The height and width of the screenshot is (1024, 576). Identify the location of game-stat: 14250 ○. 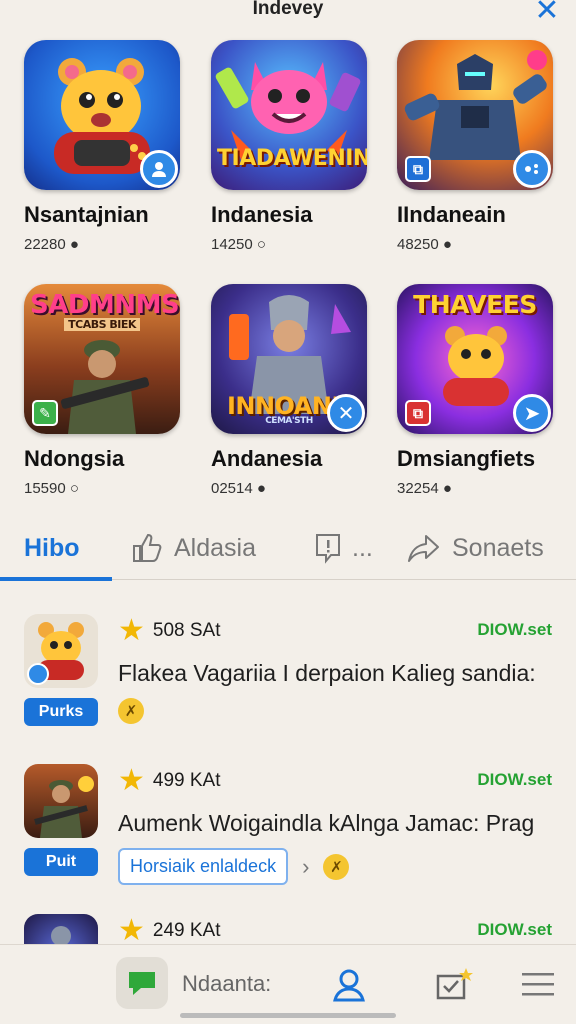
(238, 244).